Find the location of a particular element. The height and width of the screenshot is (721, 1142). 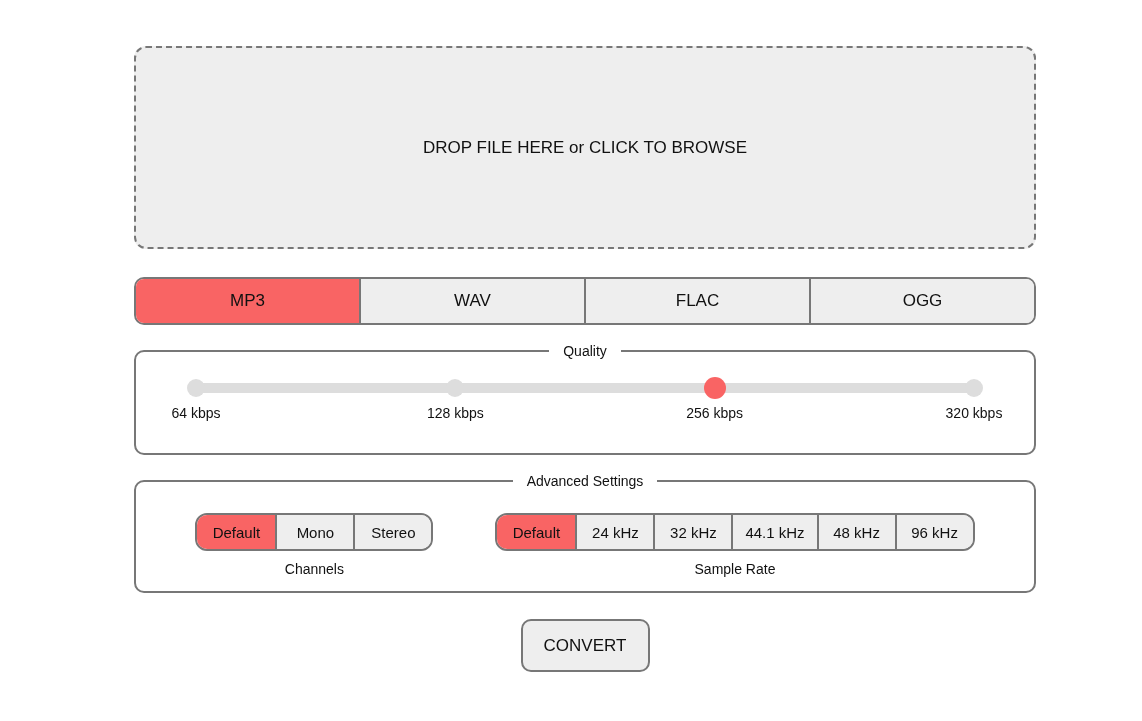

option-button: Mono is located at coordinates (314, 532).